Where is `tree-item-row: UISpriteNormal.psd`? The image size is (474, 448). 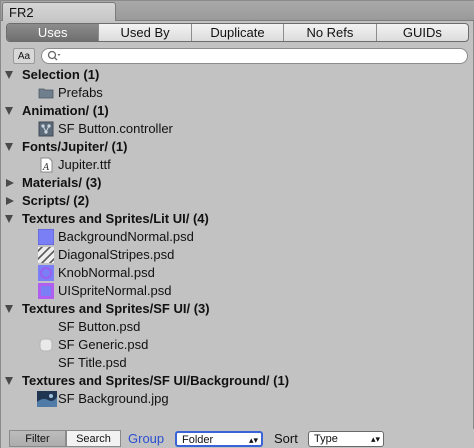
tree-item-row: UISpriteNormal.psd is located at coordinates (237, 291).